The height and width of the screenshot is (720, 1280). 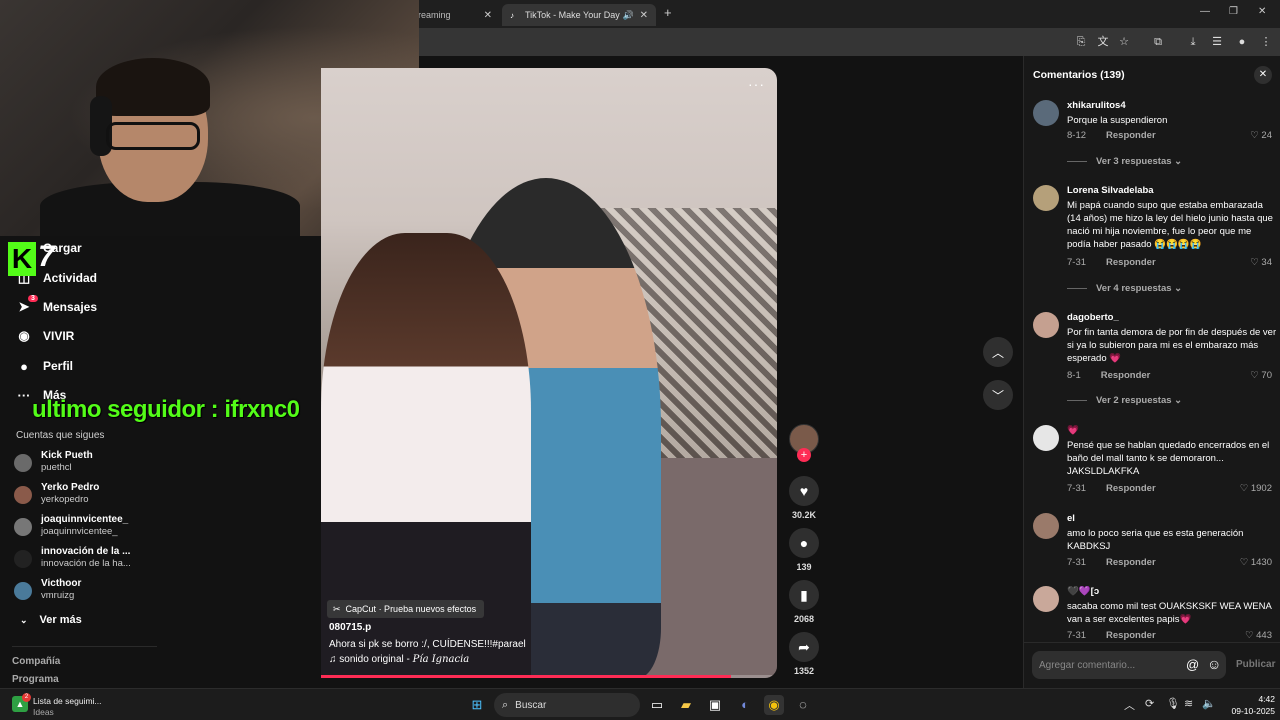 What do you see at coordinates (1205, 11) in the screenshot?
I see `minimize-icon: —` at bounding box center [1205, 11].